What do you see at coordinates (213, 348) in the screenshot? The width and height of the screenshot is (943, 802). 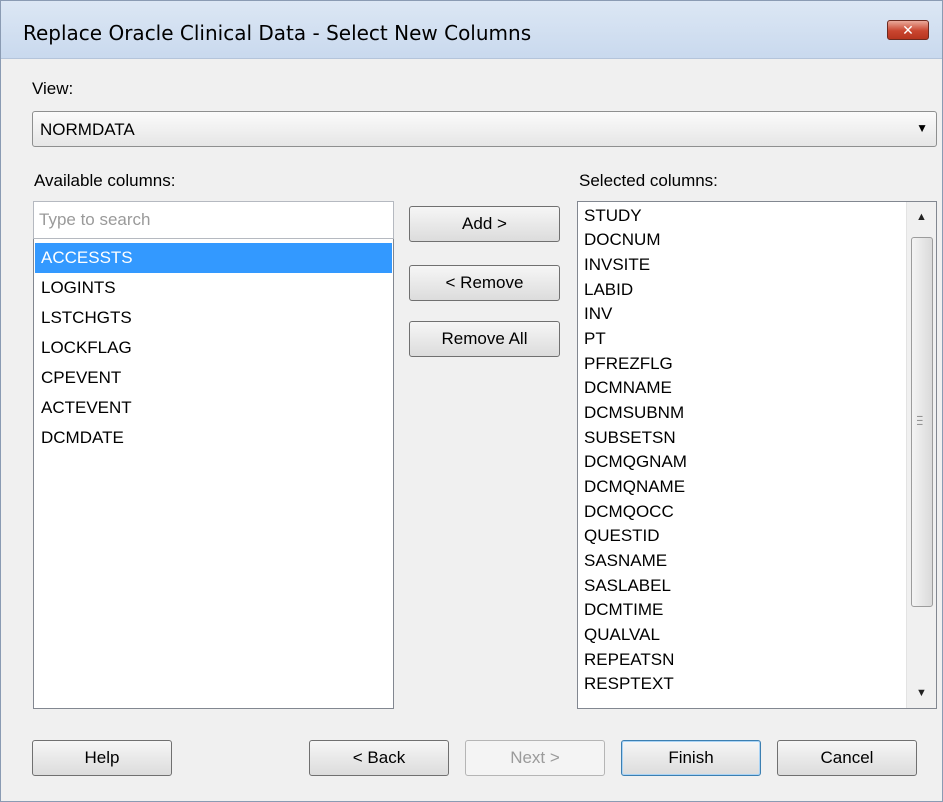 I see `list-item: LOCKFLAG` at bounding box center [213, 348].